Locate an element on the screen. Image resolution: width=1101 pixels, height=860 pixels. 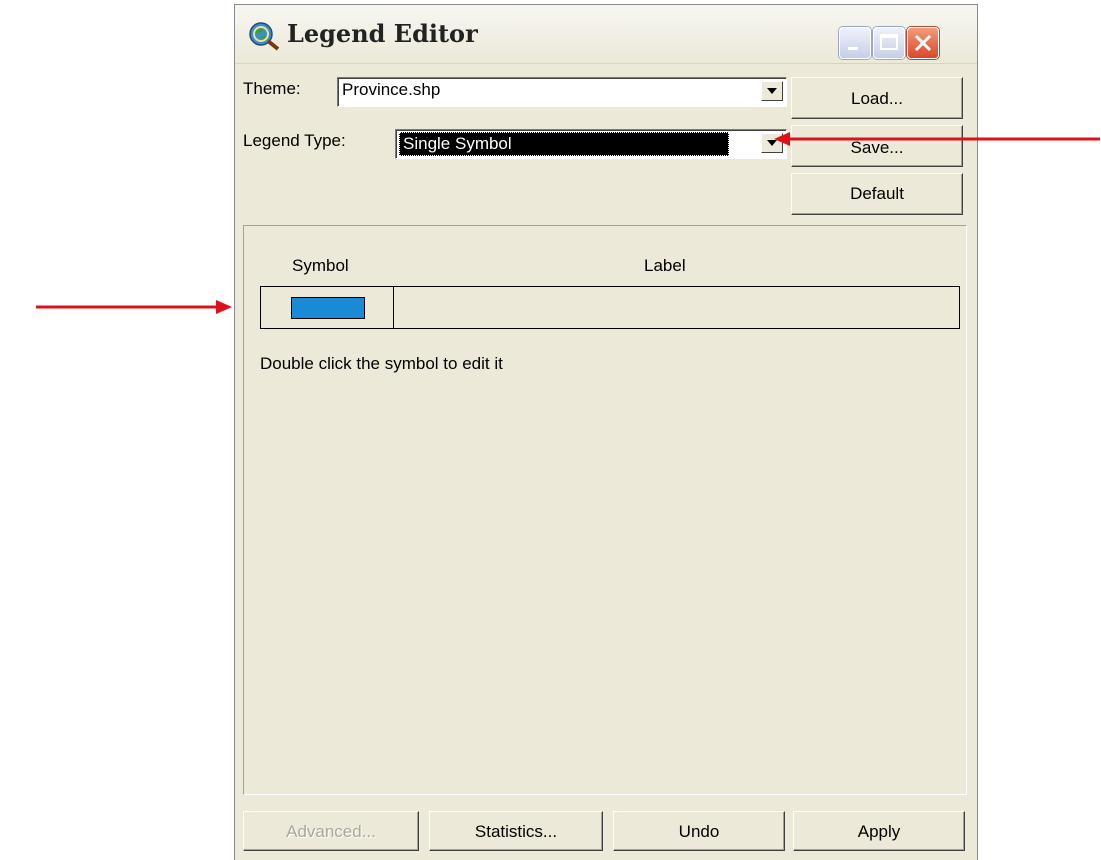
legend-type-dropdown-value: Single Symbol is located at coordinates (564, 144).